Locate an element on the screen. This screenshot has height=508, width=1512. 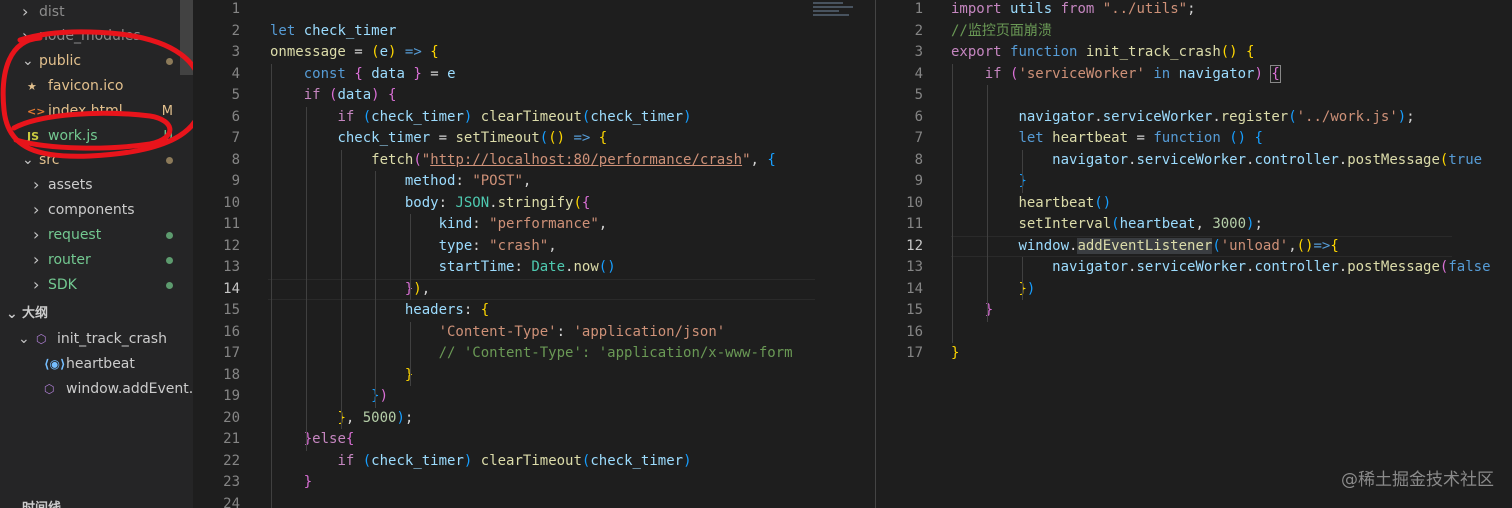
code-line: 1 is located at coordinates (534, 10).